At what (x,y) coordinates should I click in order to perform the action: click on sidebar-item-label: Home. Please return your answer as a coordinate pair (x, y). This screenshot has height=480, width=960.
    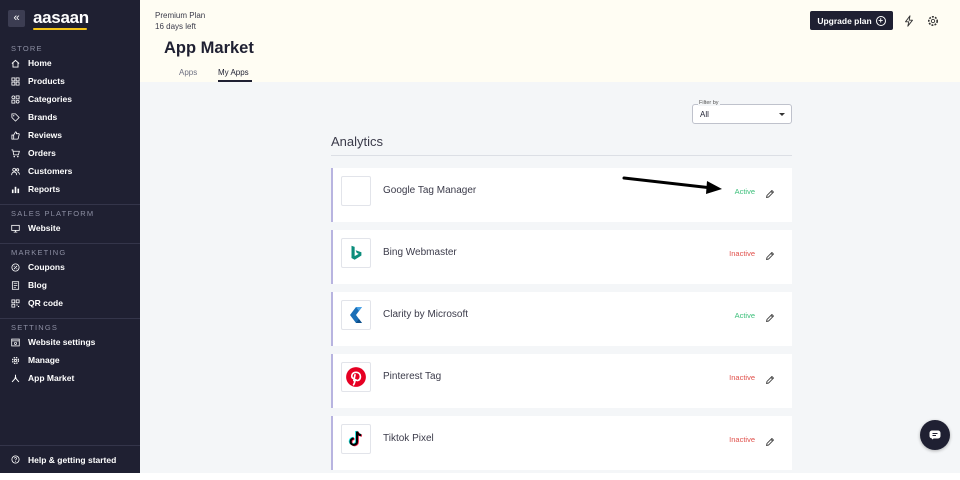
    Looking at the image, I should click on (40, 63).